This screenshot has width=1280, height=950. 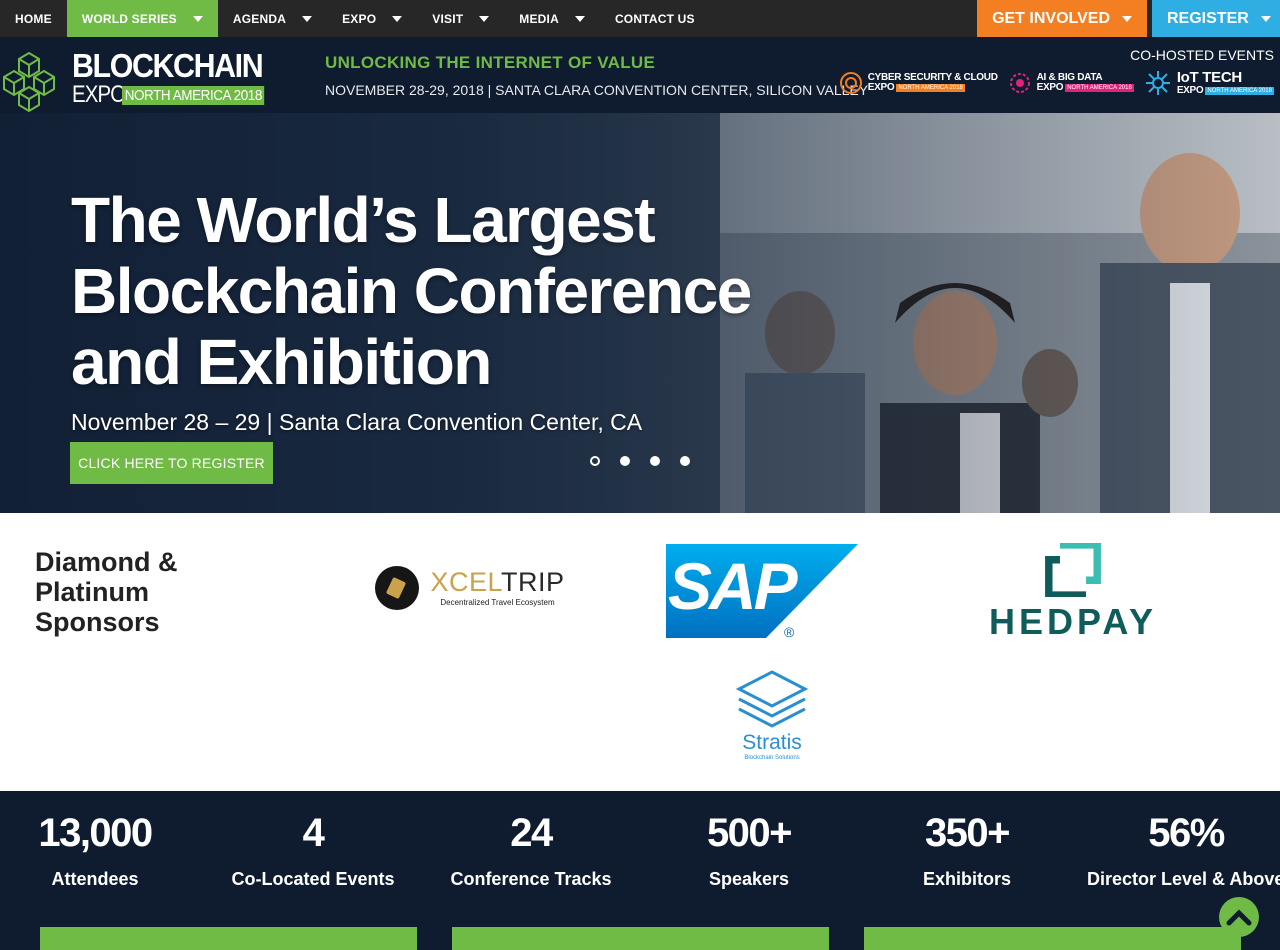 I want to click on stat-director-level: 56% Director Level & Above, so click(x=1178, y=850).